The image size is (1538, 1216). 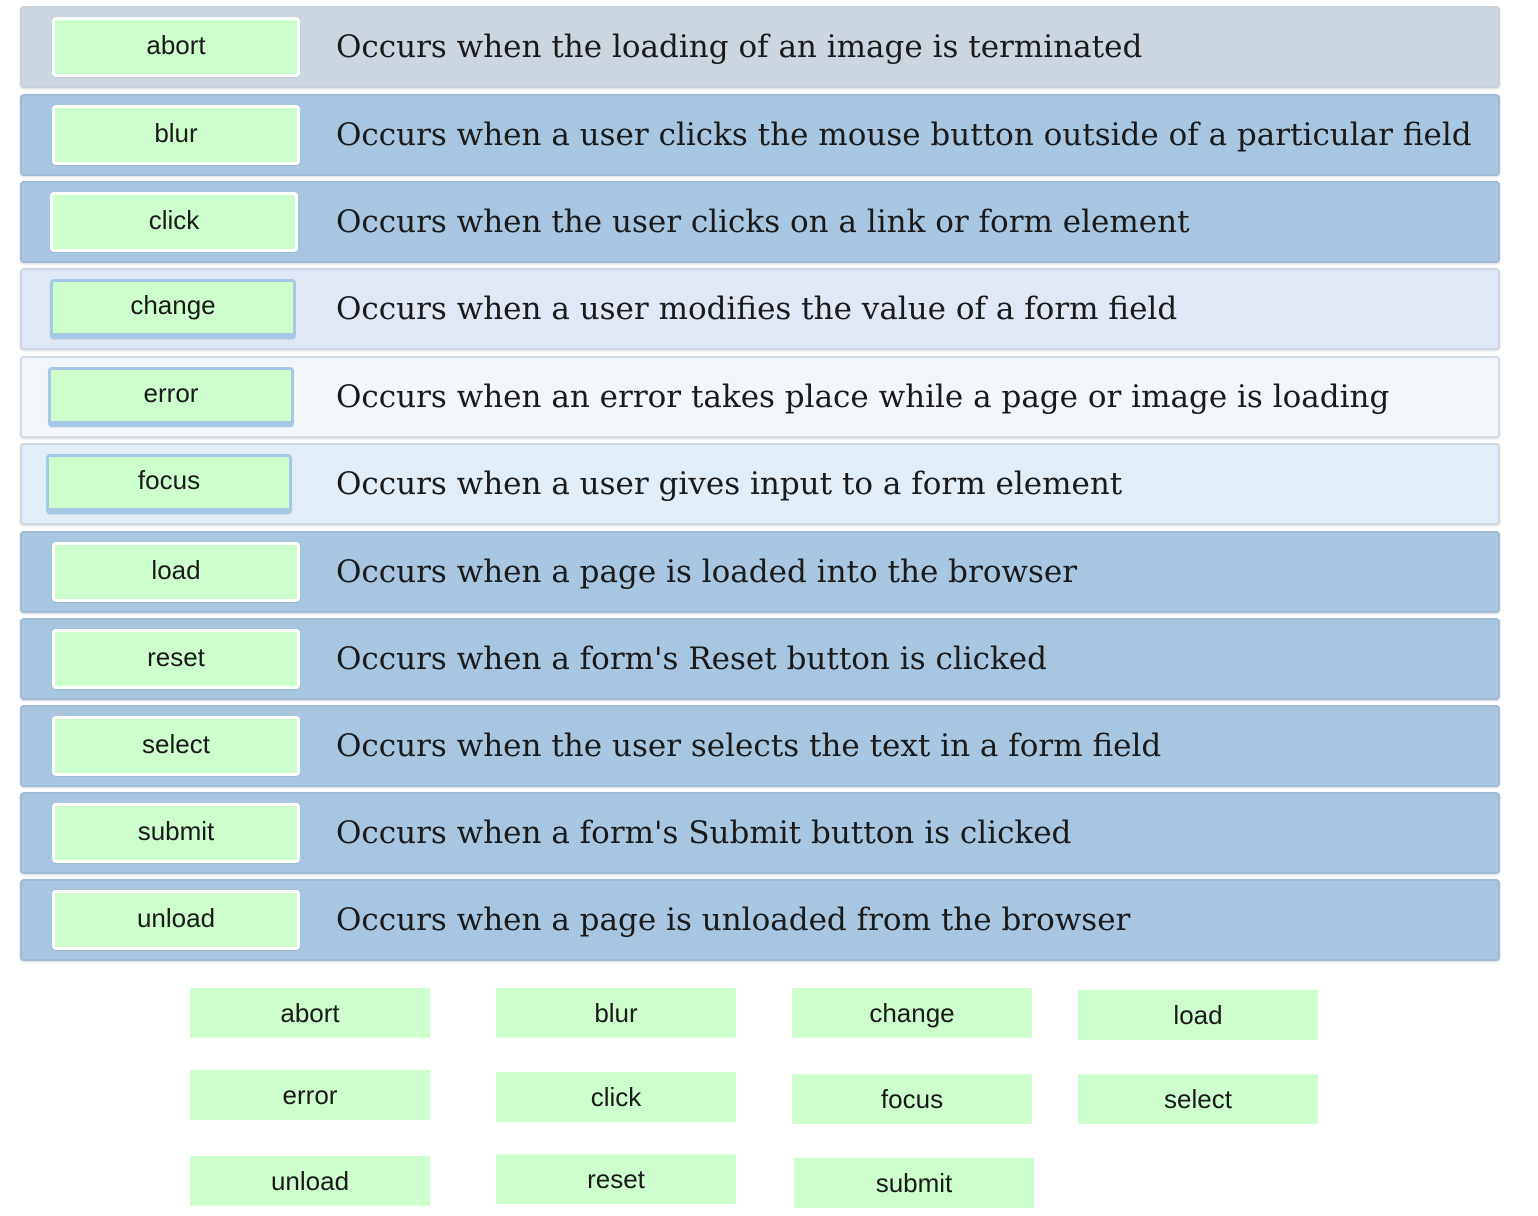 What do you see at coordinates (169, 484) in the screenshot?
I see `drop-slot-chip: focus` at bounding box center [169, 484].